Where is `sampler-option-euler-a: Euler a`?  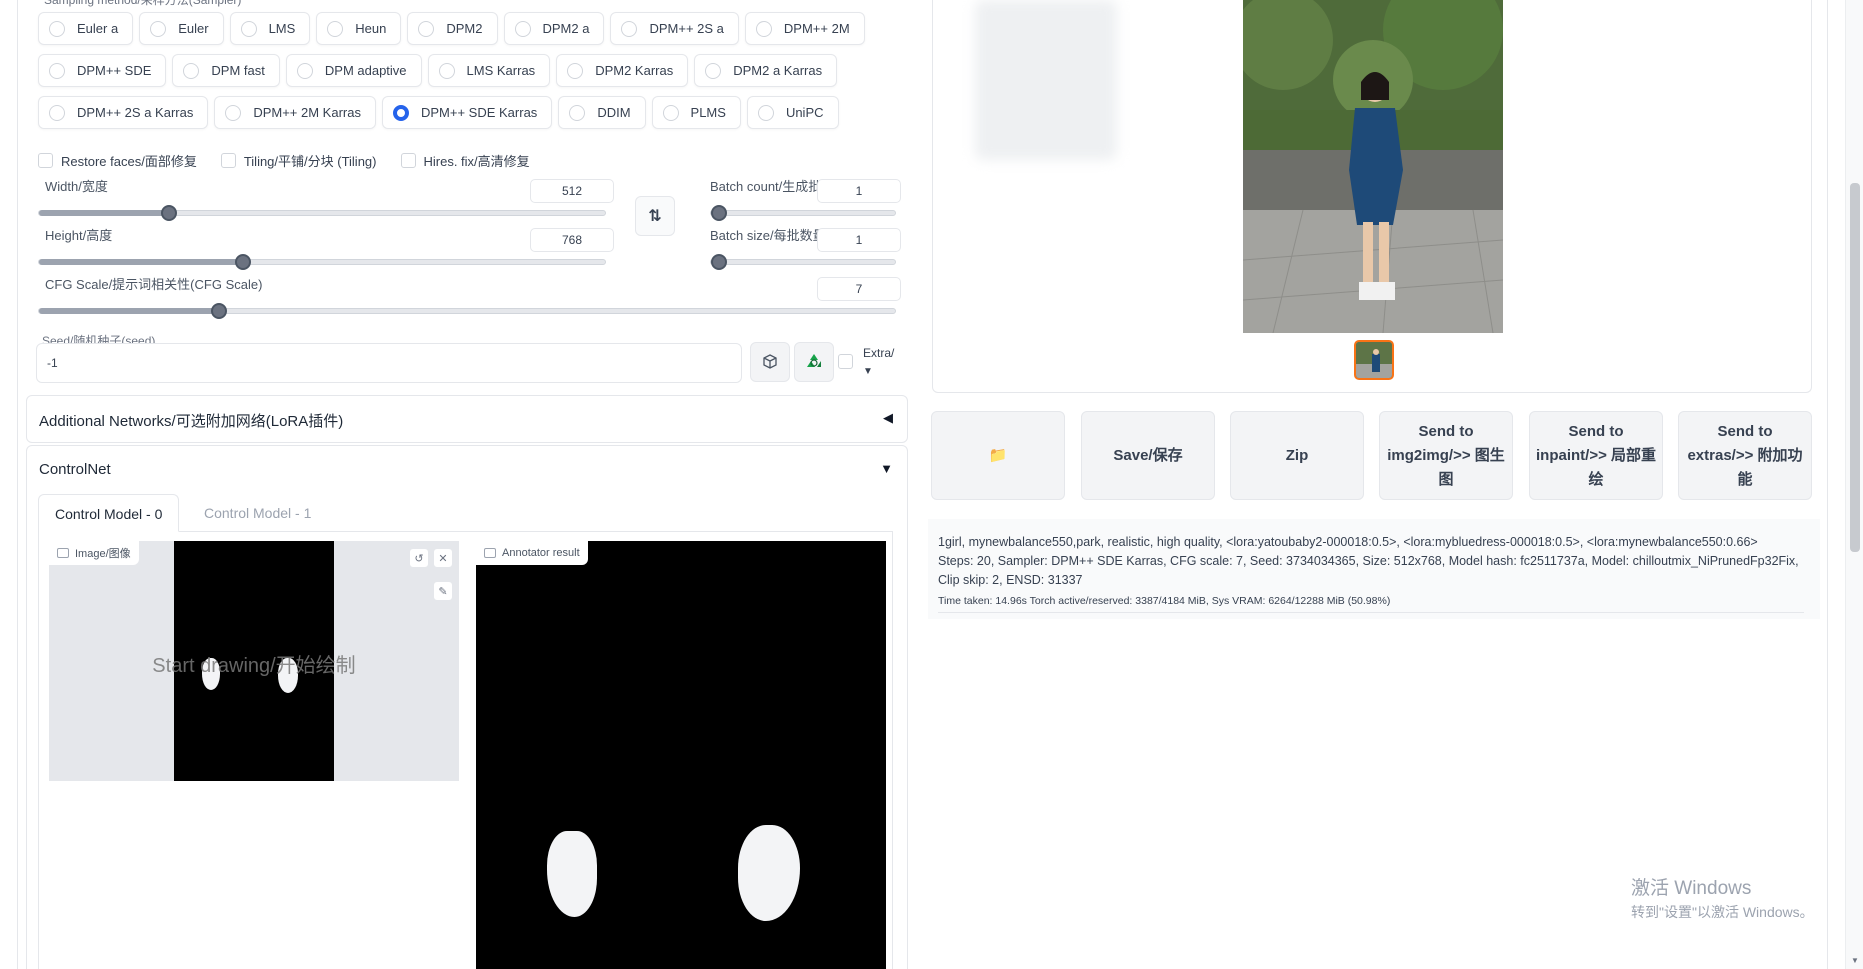 sampler-option-euler-a: Euler a is located at coordinates (86, 28).